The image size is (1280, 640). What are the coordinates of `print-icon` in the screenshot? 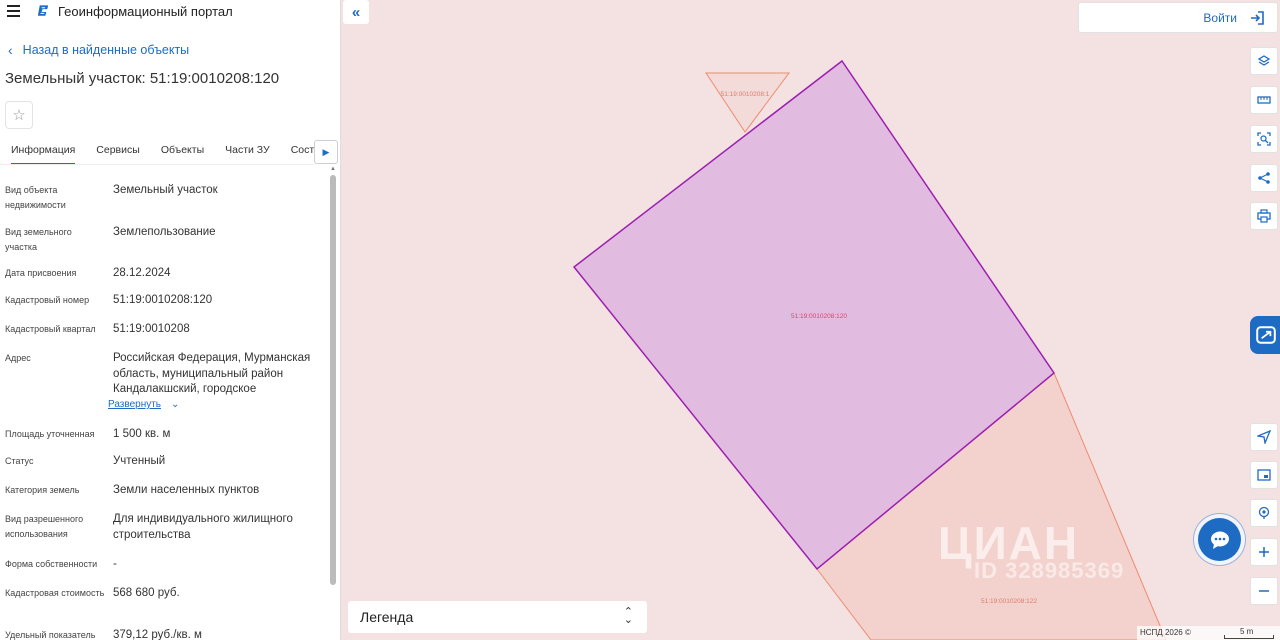 It's located at (1264, 216).